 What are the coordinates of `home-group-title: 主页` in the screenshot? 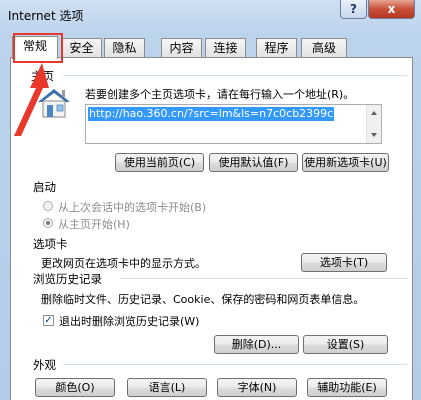 It's located at (42, 76).